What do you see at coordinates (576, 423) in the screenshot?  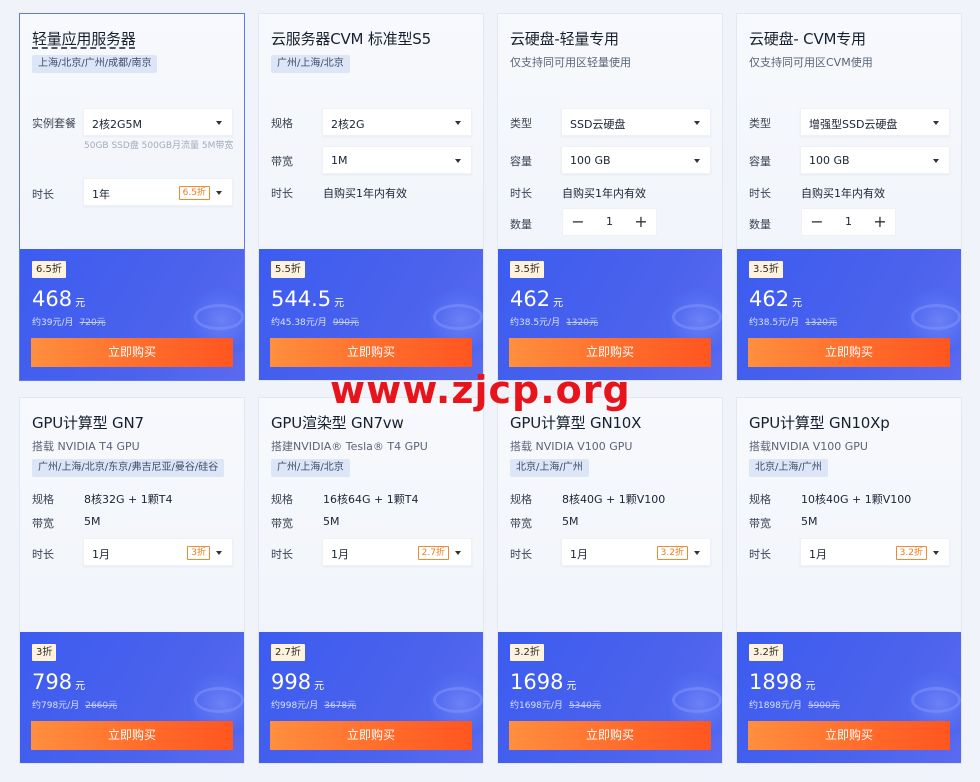 I see `card-title: GPU计算型 GN10X` at bounding box center [576, 423].